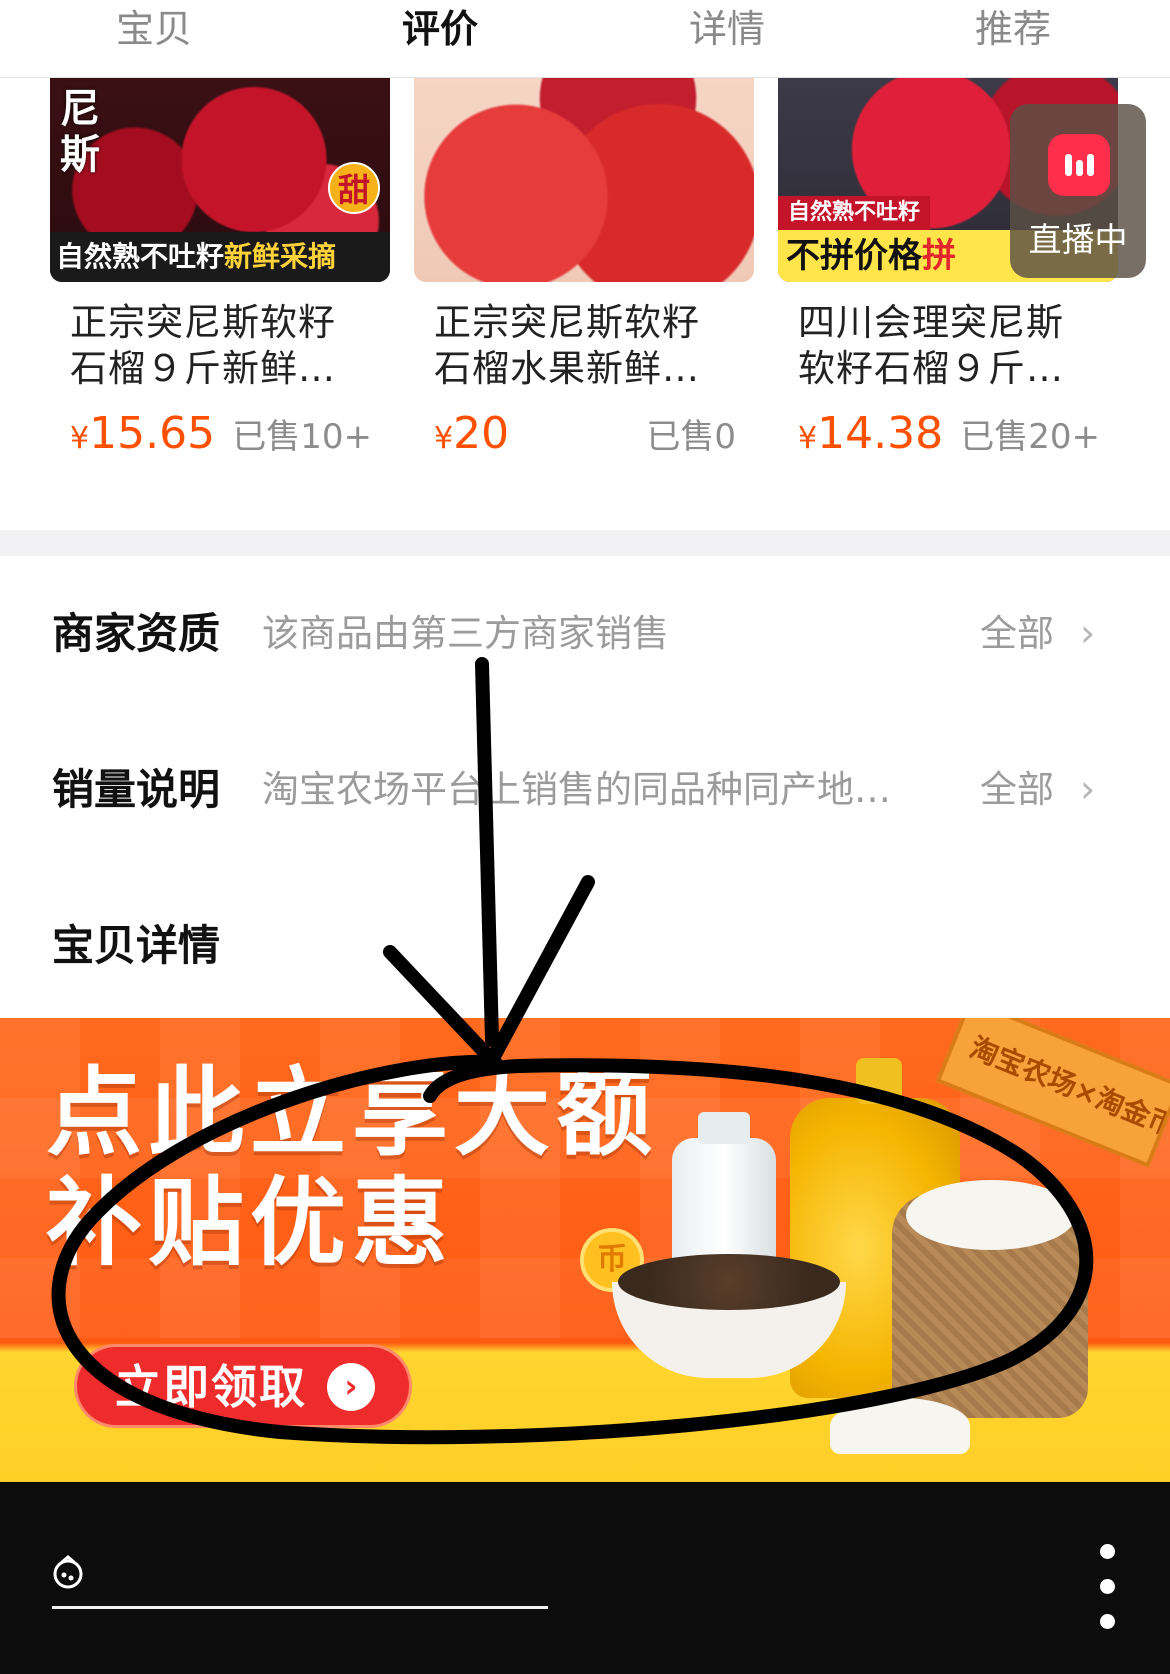  I want to click on banner-text: 不拼价格, so click(854, 256).